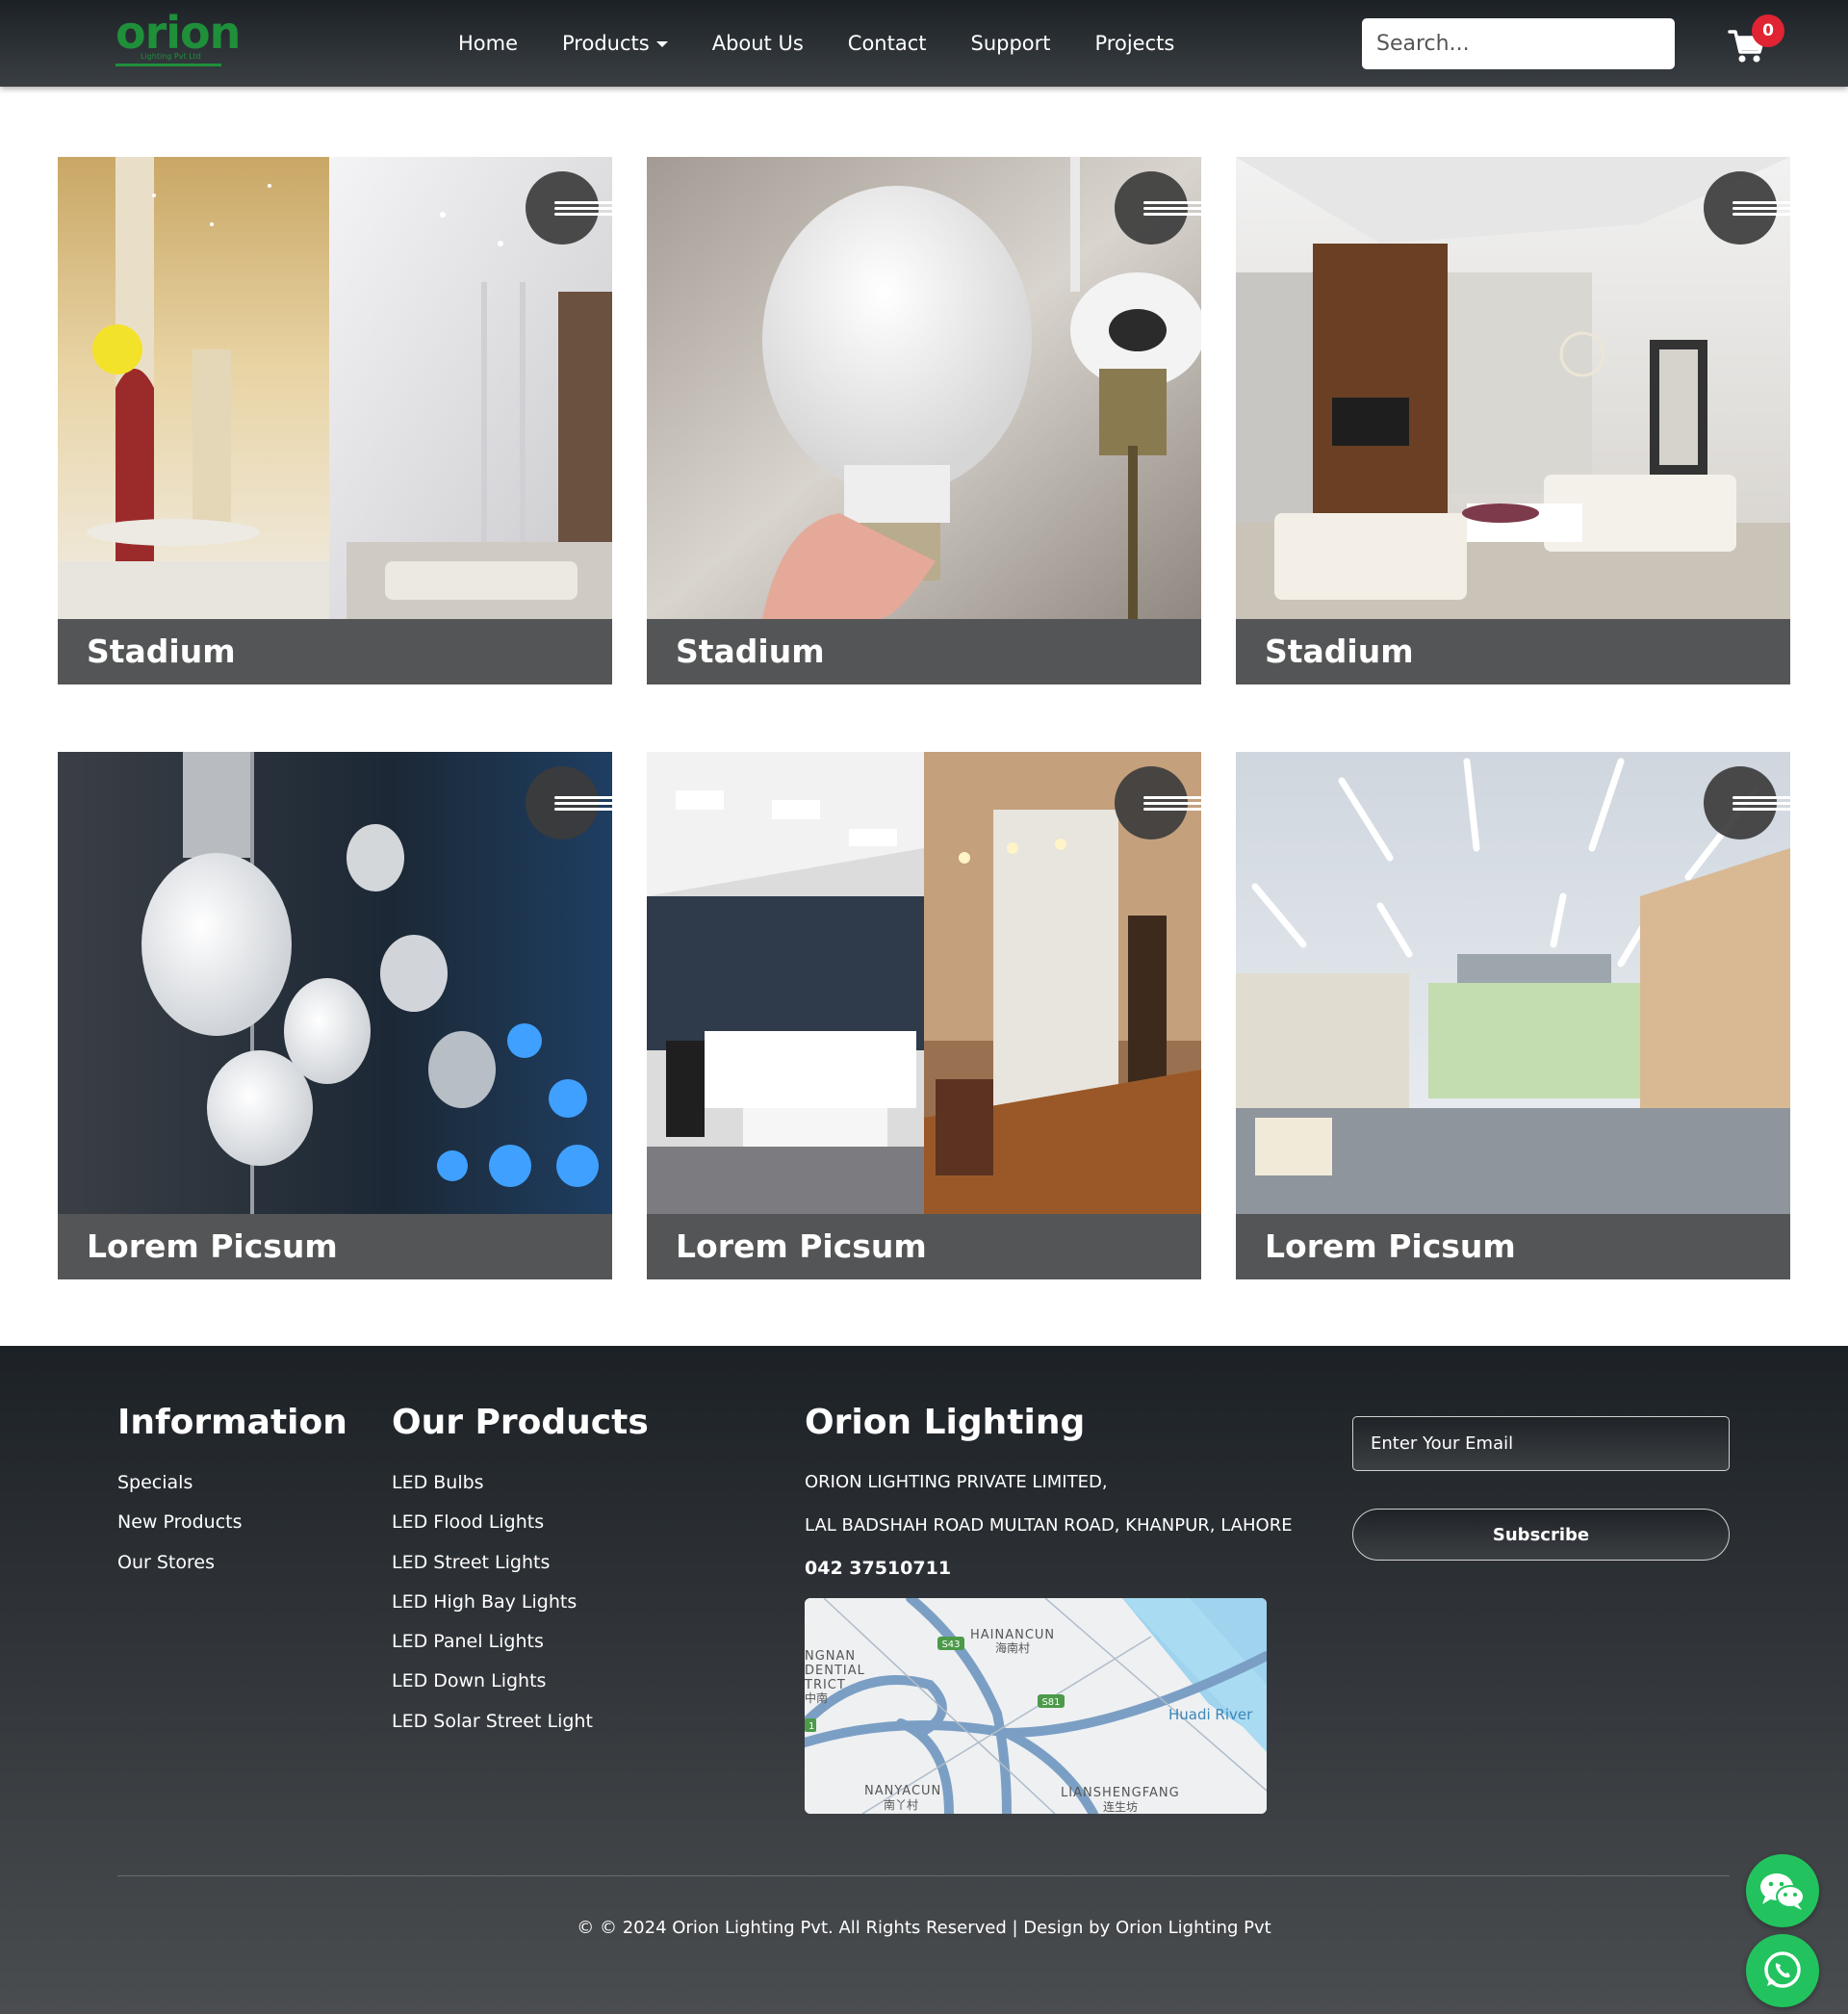 Image resolution: width=1848 pixels, height=2014 pixels. What do you see at coordinates (661, 44) in the screenshot?
I see `caret-down-icon` at bounding box center [661, 44].